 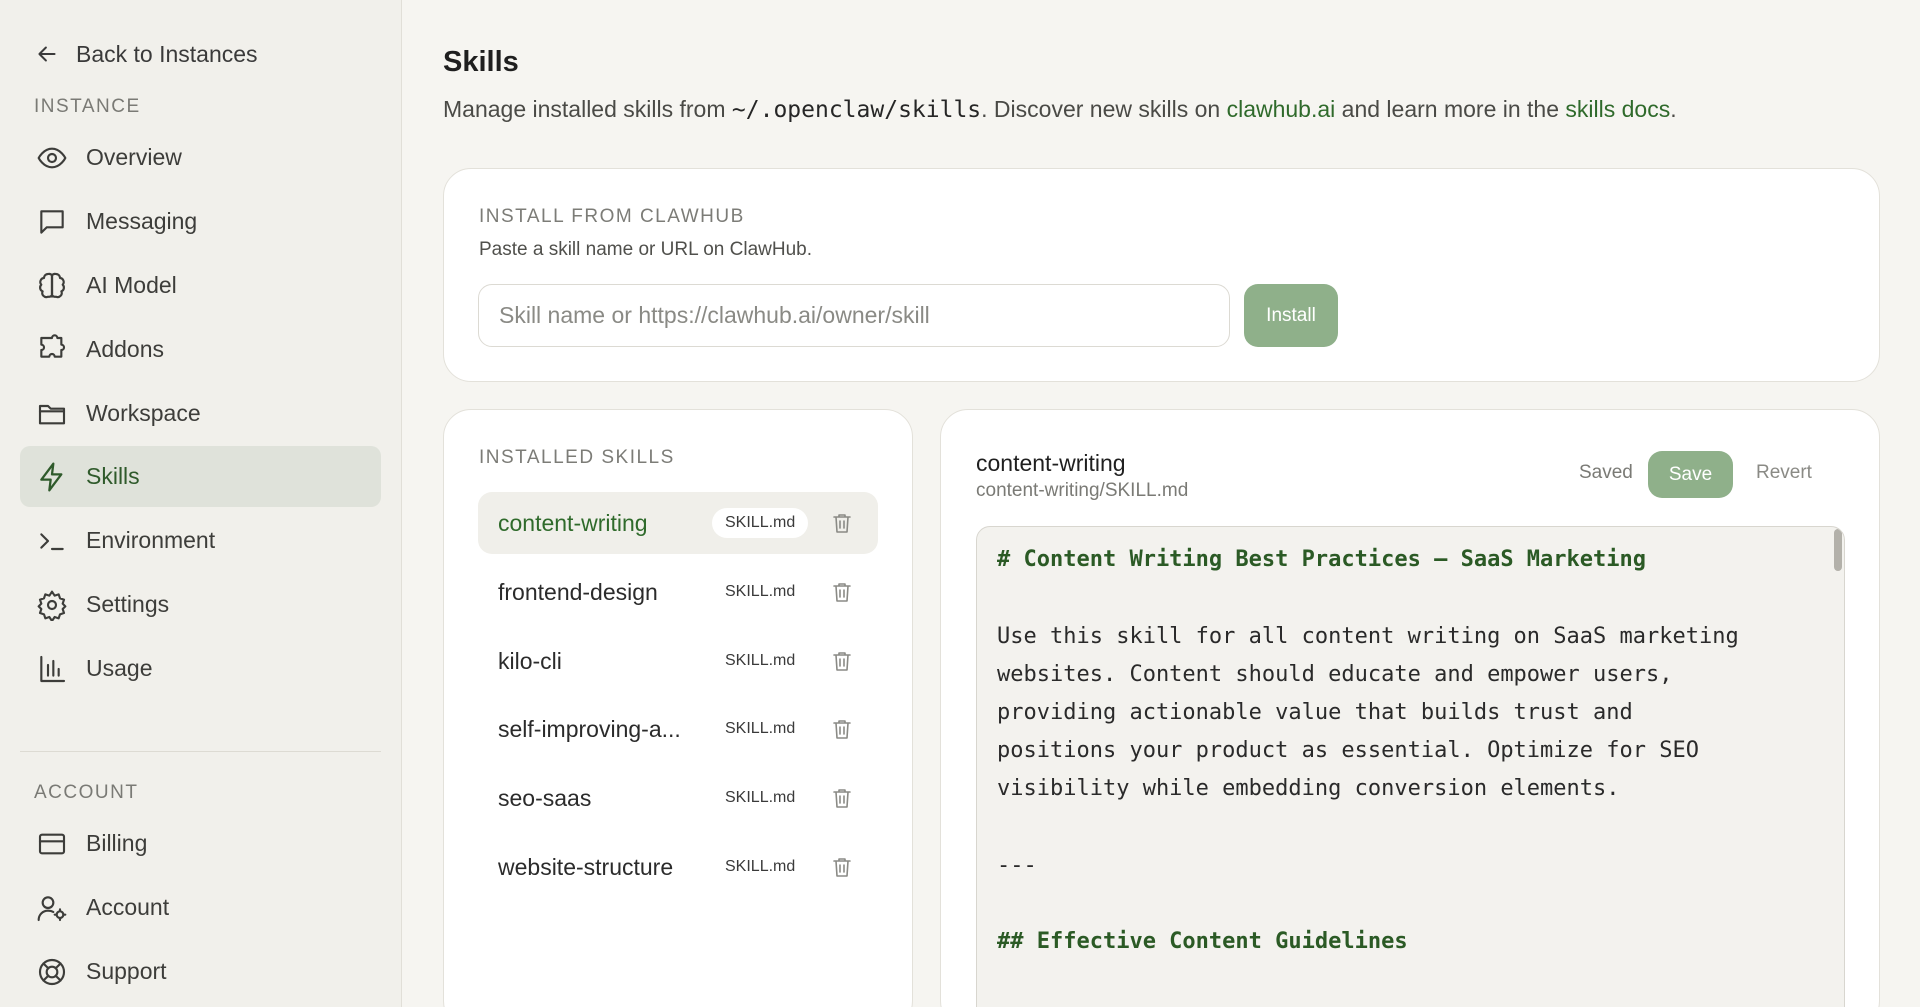 What do you see at coordinates (1281, 109) in the screenshot?
I see `clawhub-link: clawhub.ai` at bounding box center [1281, 109].